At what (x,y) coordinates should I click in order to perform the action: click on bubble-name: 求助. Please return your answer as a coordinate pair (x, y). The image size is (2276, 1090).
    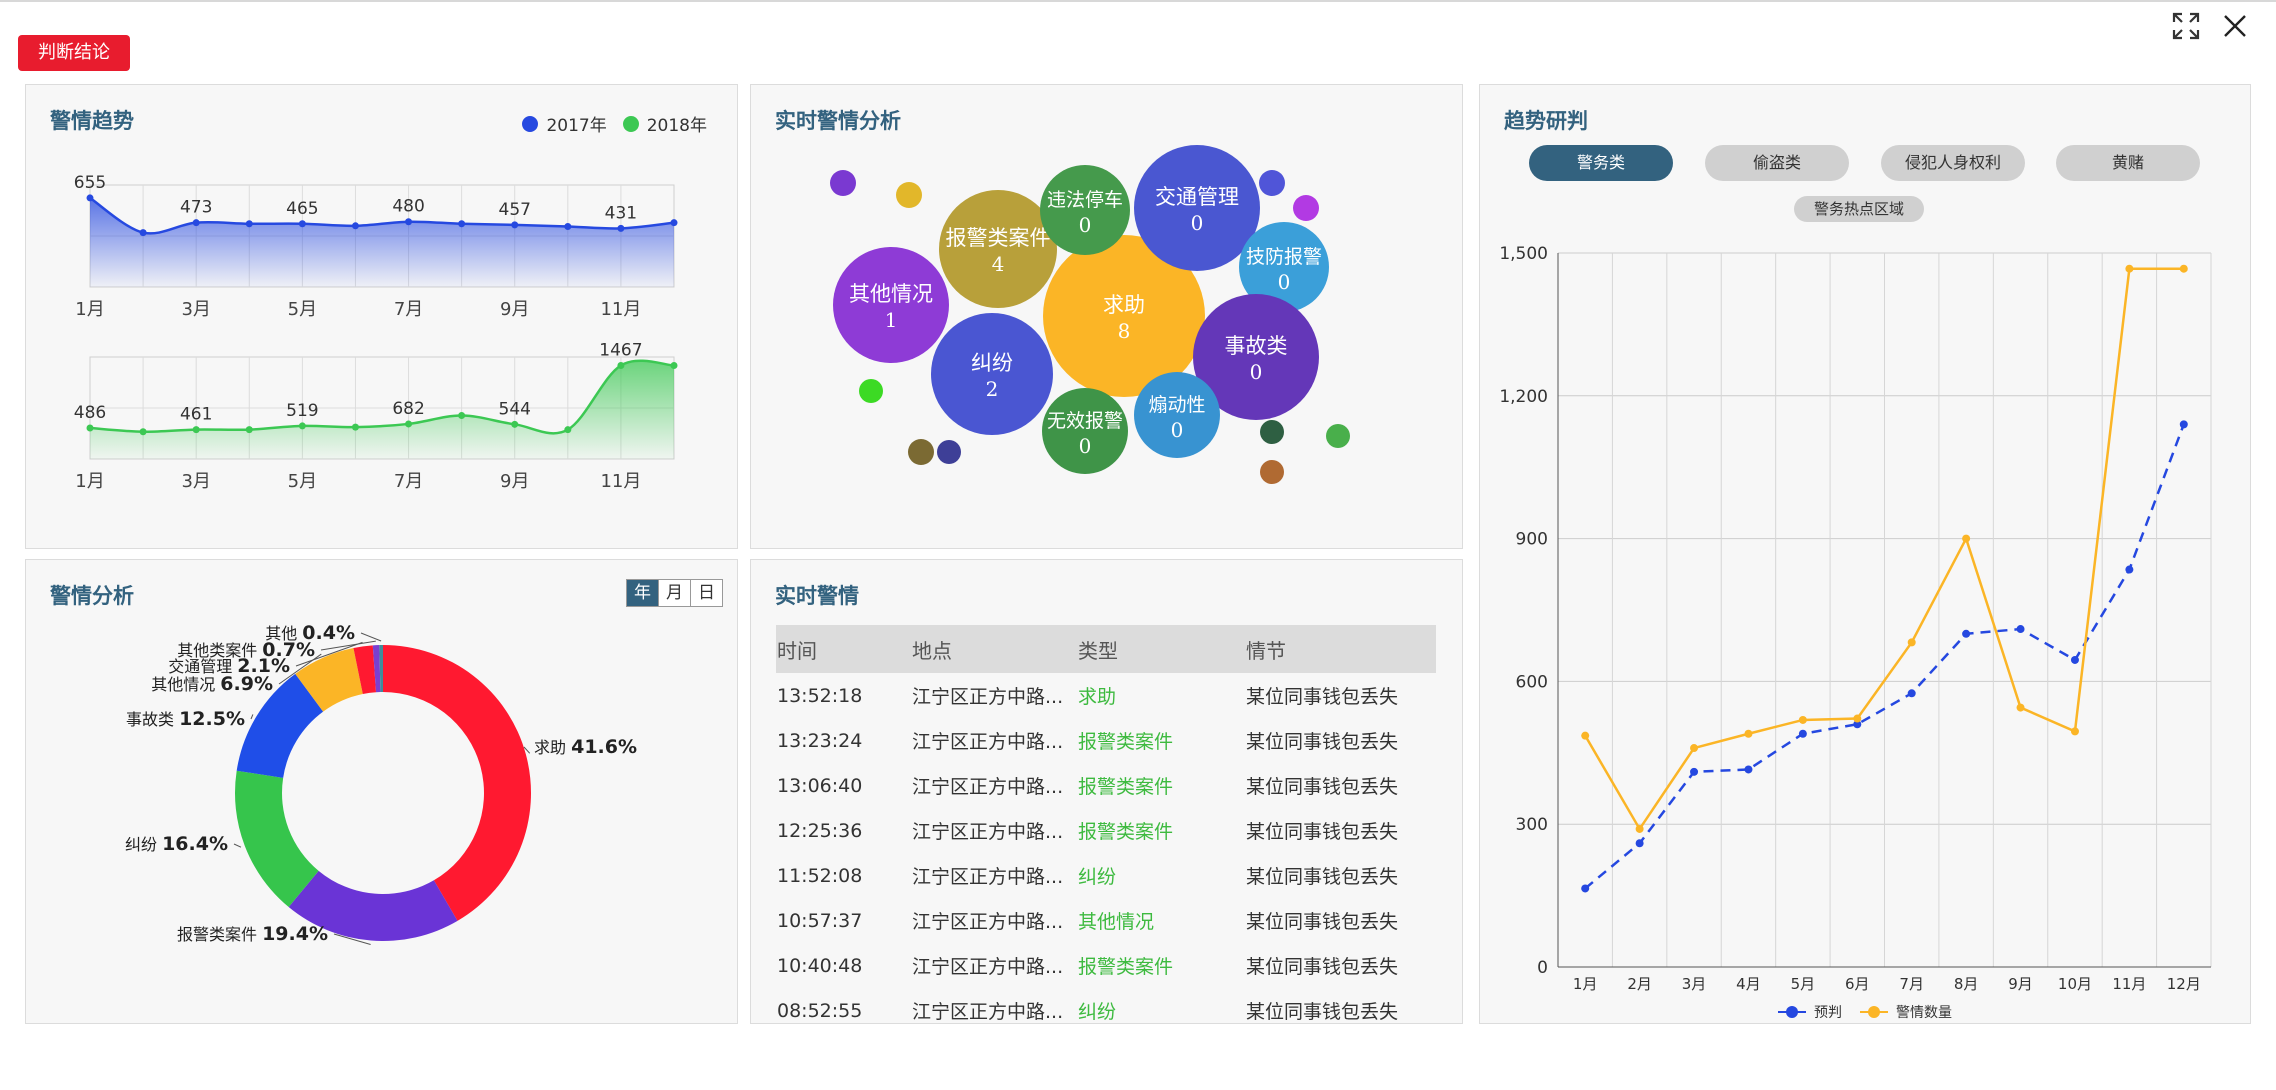
    Looking at the image, I should click on (1124, 305).